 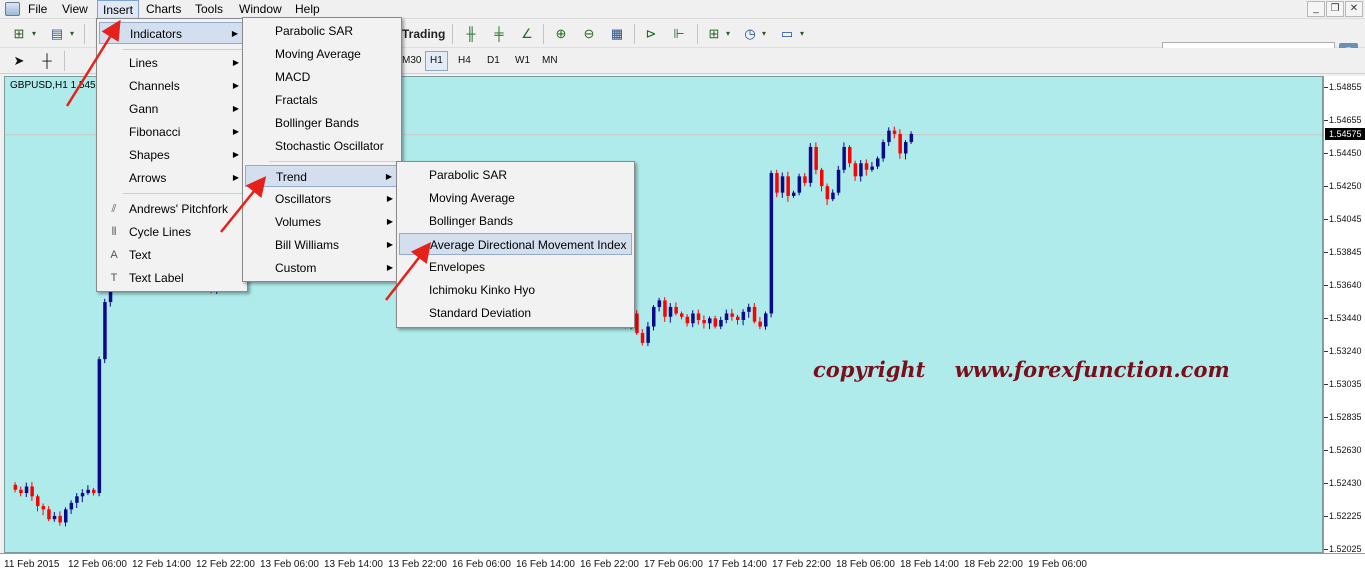 What do you see at coordinates (57, 34) in the screenshot?
I see `profiles-icon: ▤` at bounding box center [57, 34].